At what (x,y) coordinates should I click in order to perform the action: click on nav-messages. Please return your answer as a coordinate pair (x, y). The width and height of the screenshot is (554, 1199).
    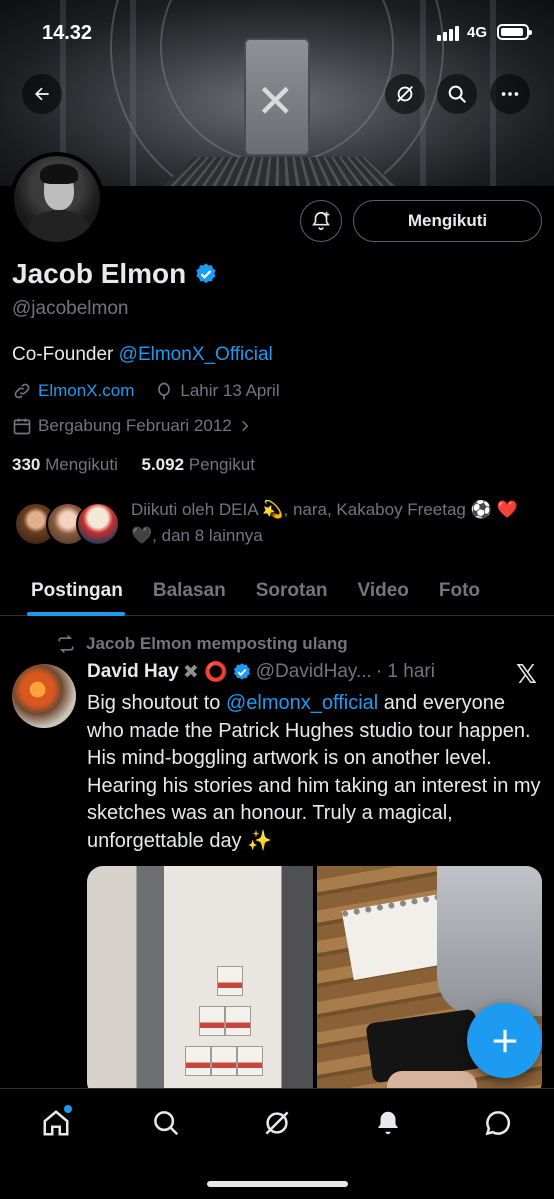
    Looking at the image, I should click on (498, 1123).